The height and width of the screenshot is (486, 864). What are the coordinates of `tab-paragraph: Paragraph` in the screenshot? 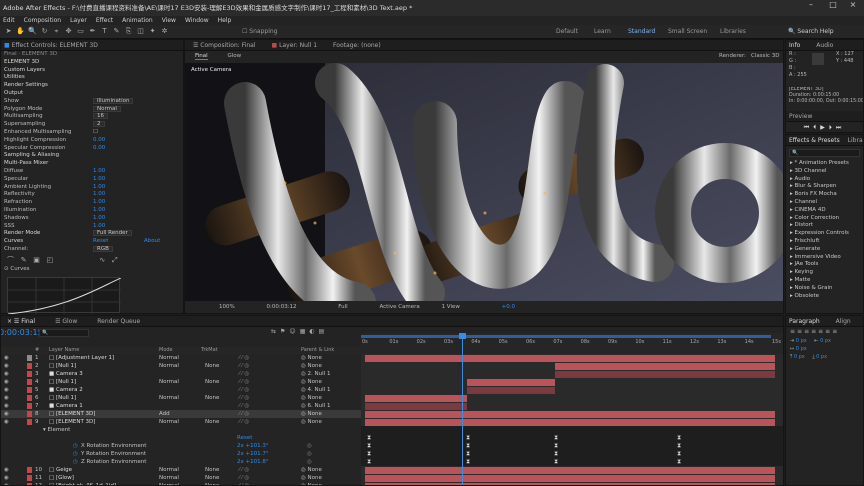 It's located at (804, 321).